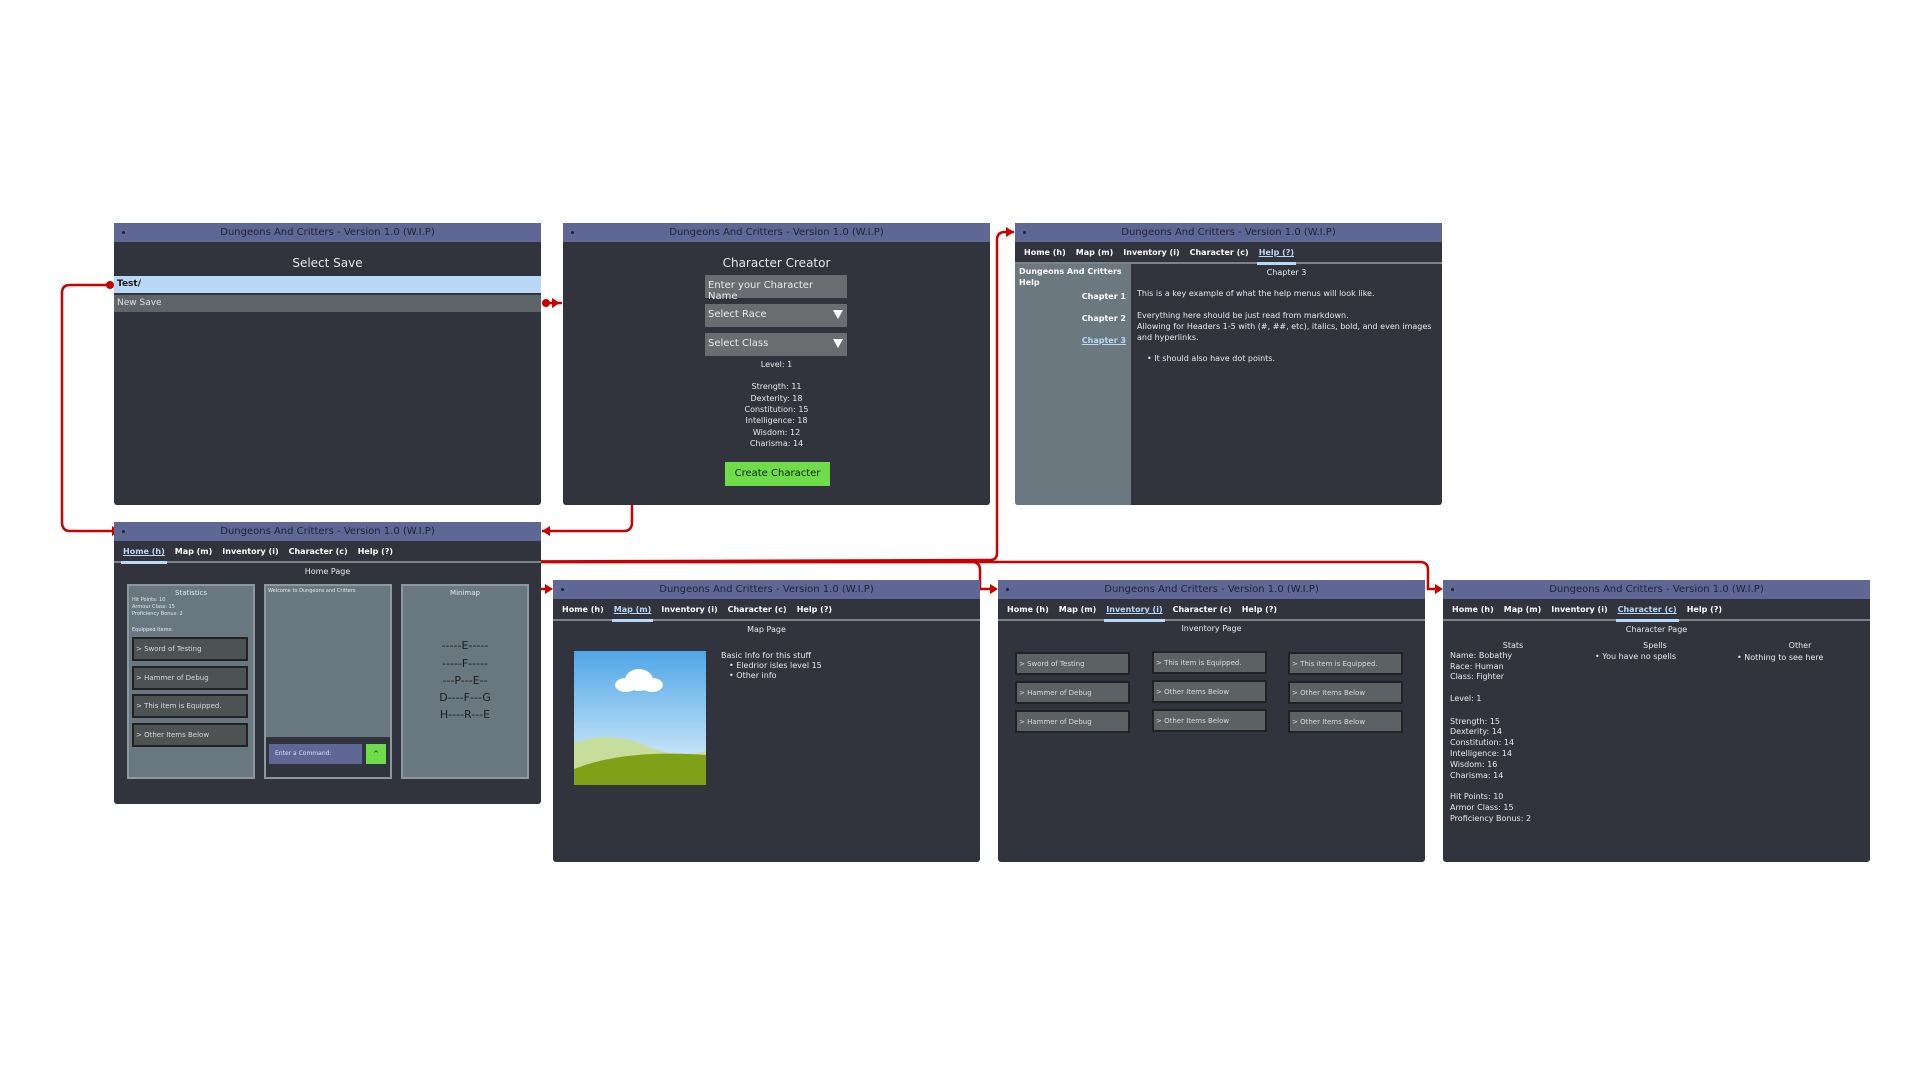 The height and width of the screenshot is (1080, 1920). Describe the element at coordinates (776, 364) in the screenshot. I see `creator-level: Level: 1` at that location.